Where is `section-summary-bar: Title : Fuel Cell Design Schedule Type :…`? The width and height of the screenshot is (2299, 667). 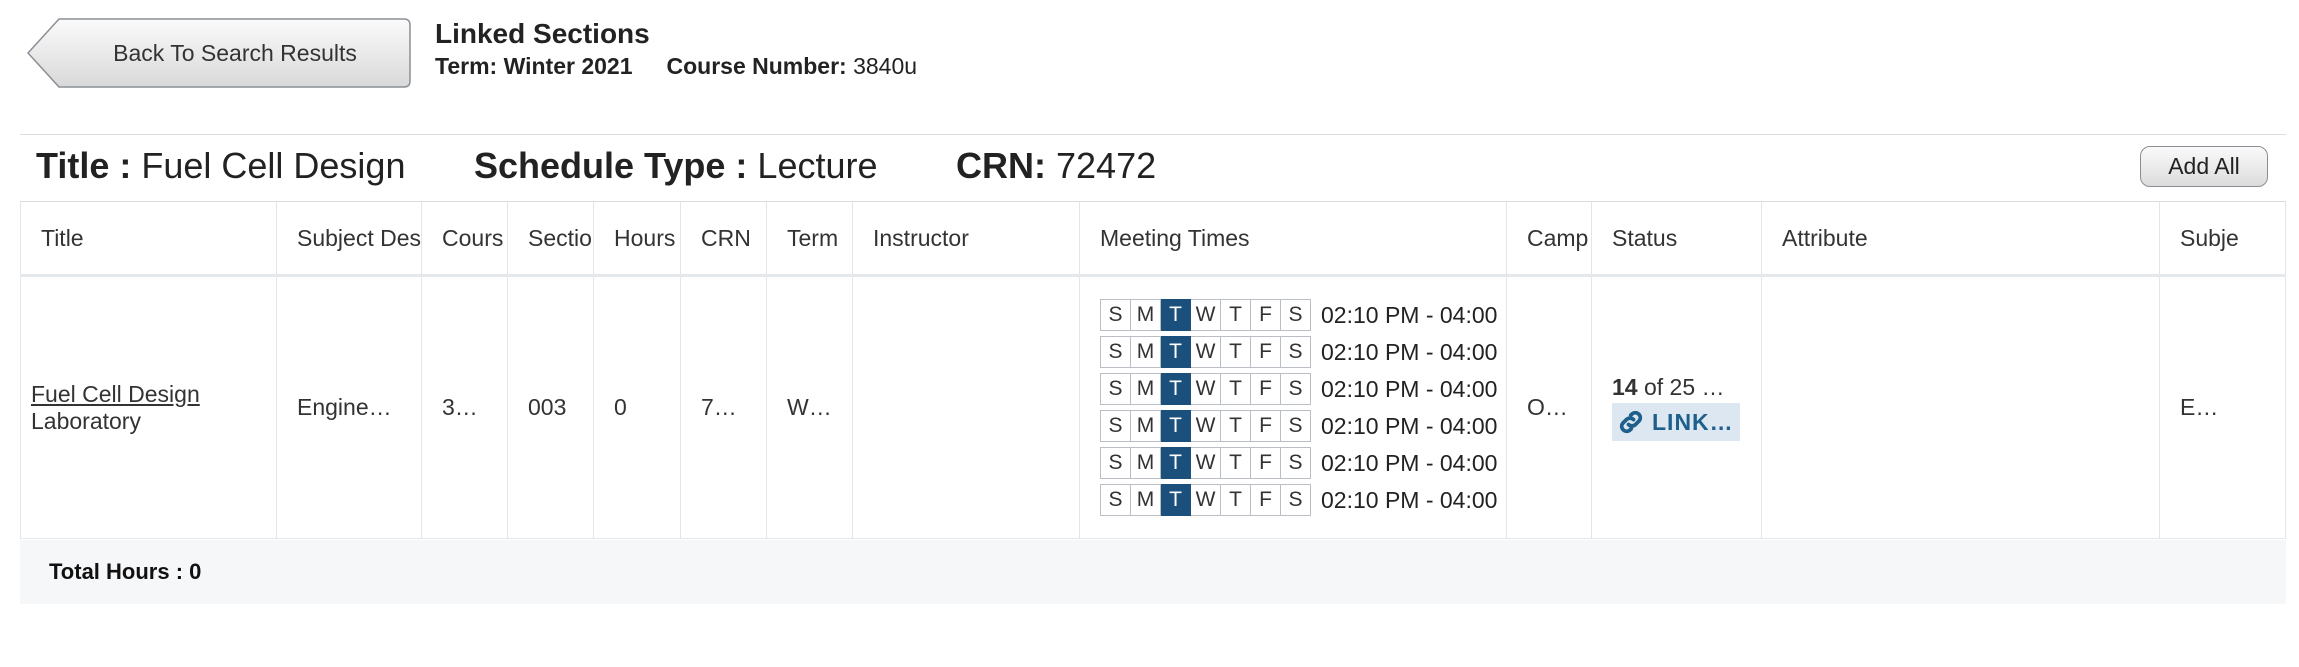
section-summary-bar: Title : Fuel Cell Design Schedule Type :… is located at coordinates (1153, 168).